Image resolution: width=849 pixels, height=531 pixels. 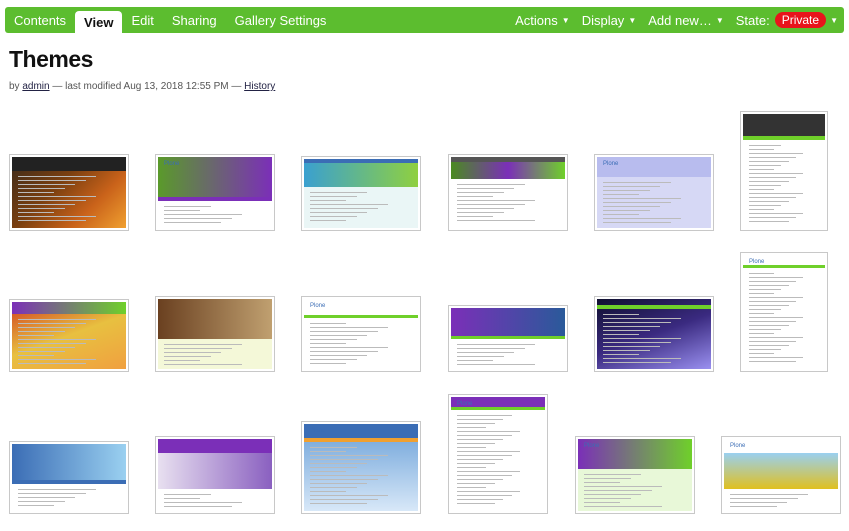 What do you see at coordinates (603, 20) in the screenshot?
I see `display-menu-label: Display` at bounding box center [603, 20].